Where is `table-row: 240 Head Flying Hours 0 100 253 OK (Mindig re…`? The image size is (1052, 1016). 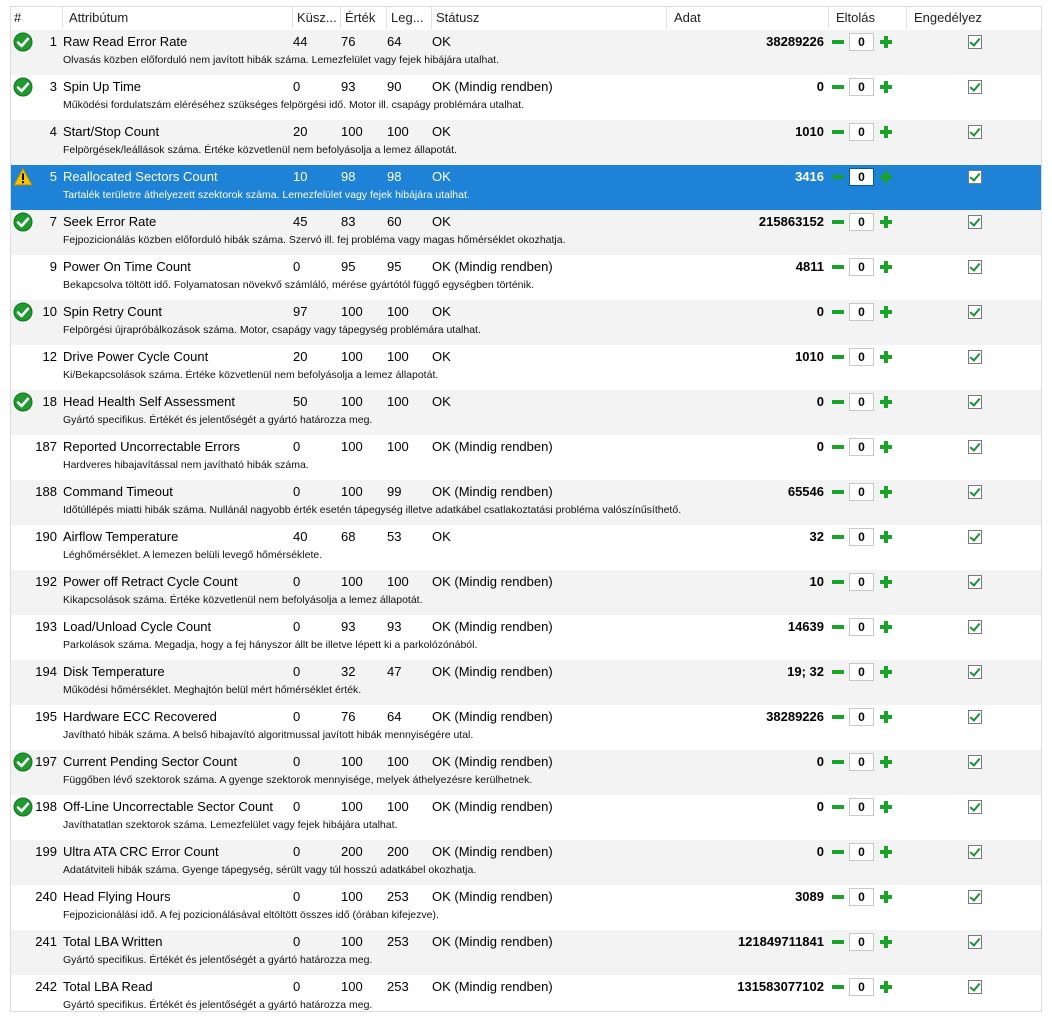
table-row: 240 Head Flying Hours 0 100 253 OK (Mindig re… is located at coordinates (526, 907).